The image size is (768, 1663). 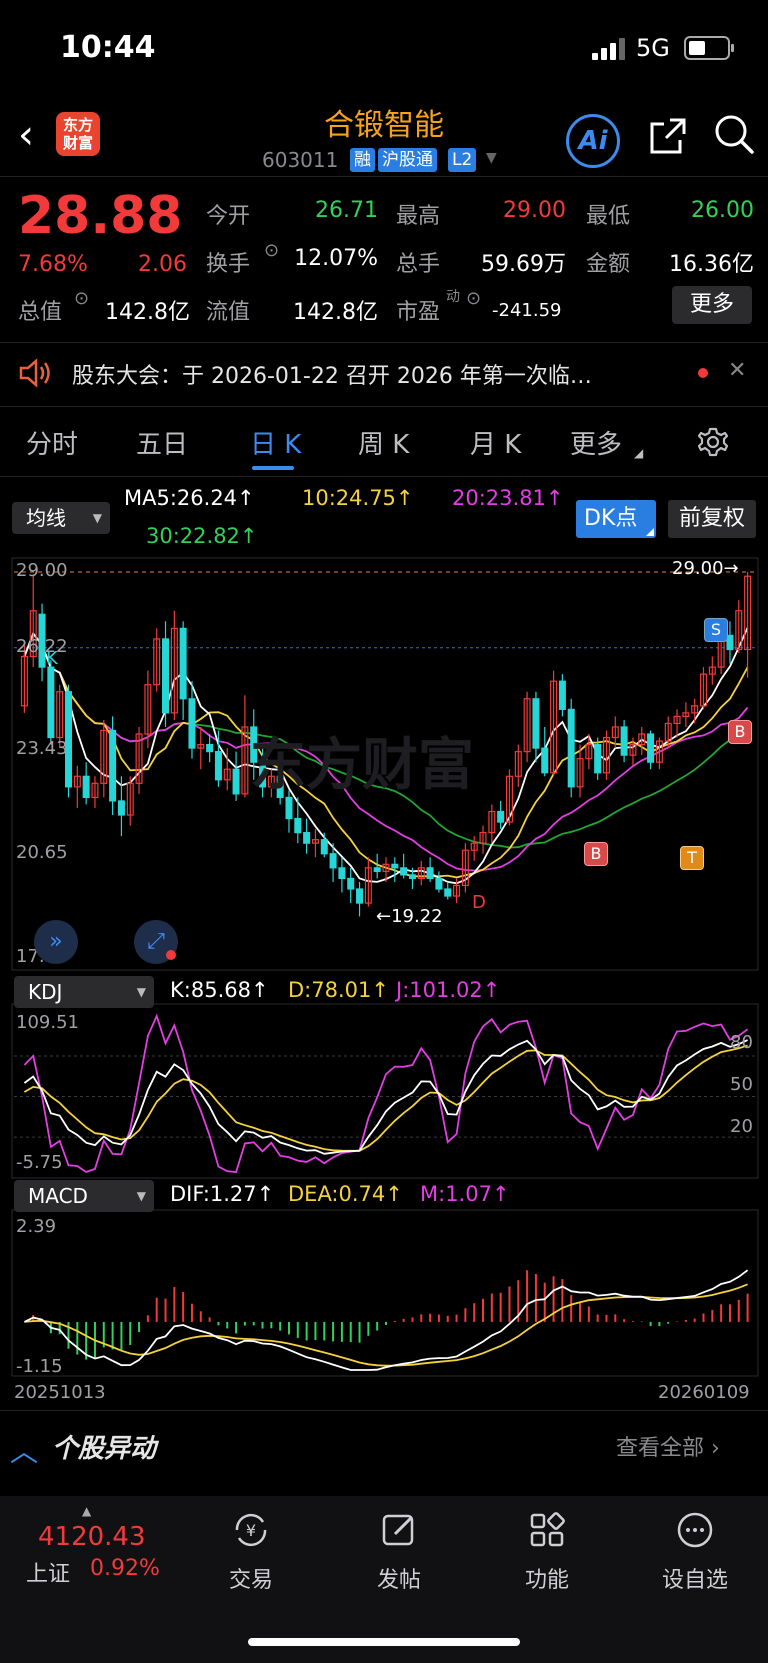 What do you see at coordinates (219, 990) in the screenshot?
I see `kdj-k-value: K:85.68↑` at bounding box center [219, 990].